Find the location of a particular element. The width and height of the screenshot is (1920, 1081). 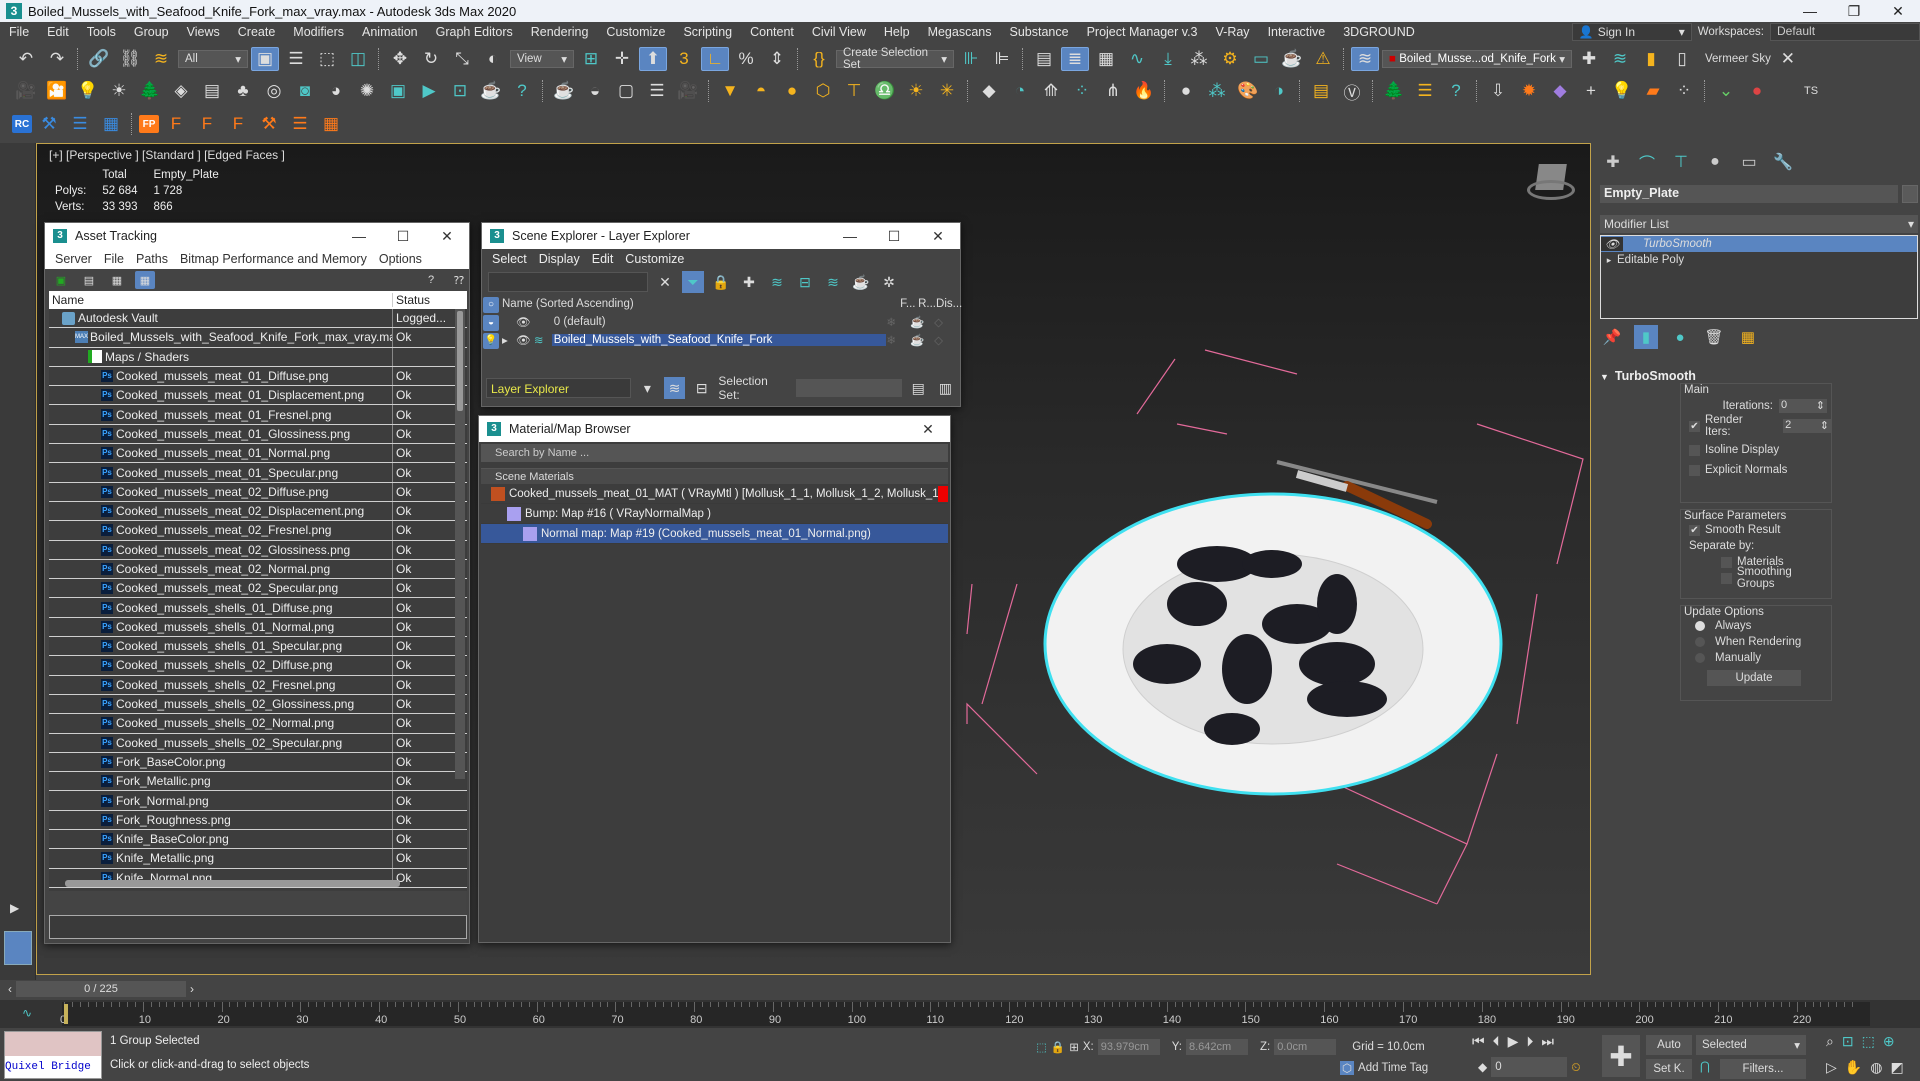

vray-ipr-icon: ⊡ is located at coordinates (460, 91).